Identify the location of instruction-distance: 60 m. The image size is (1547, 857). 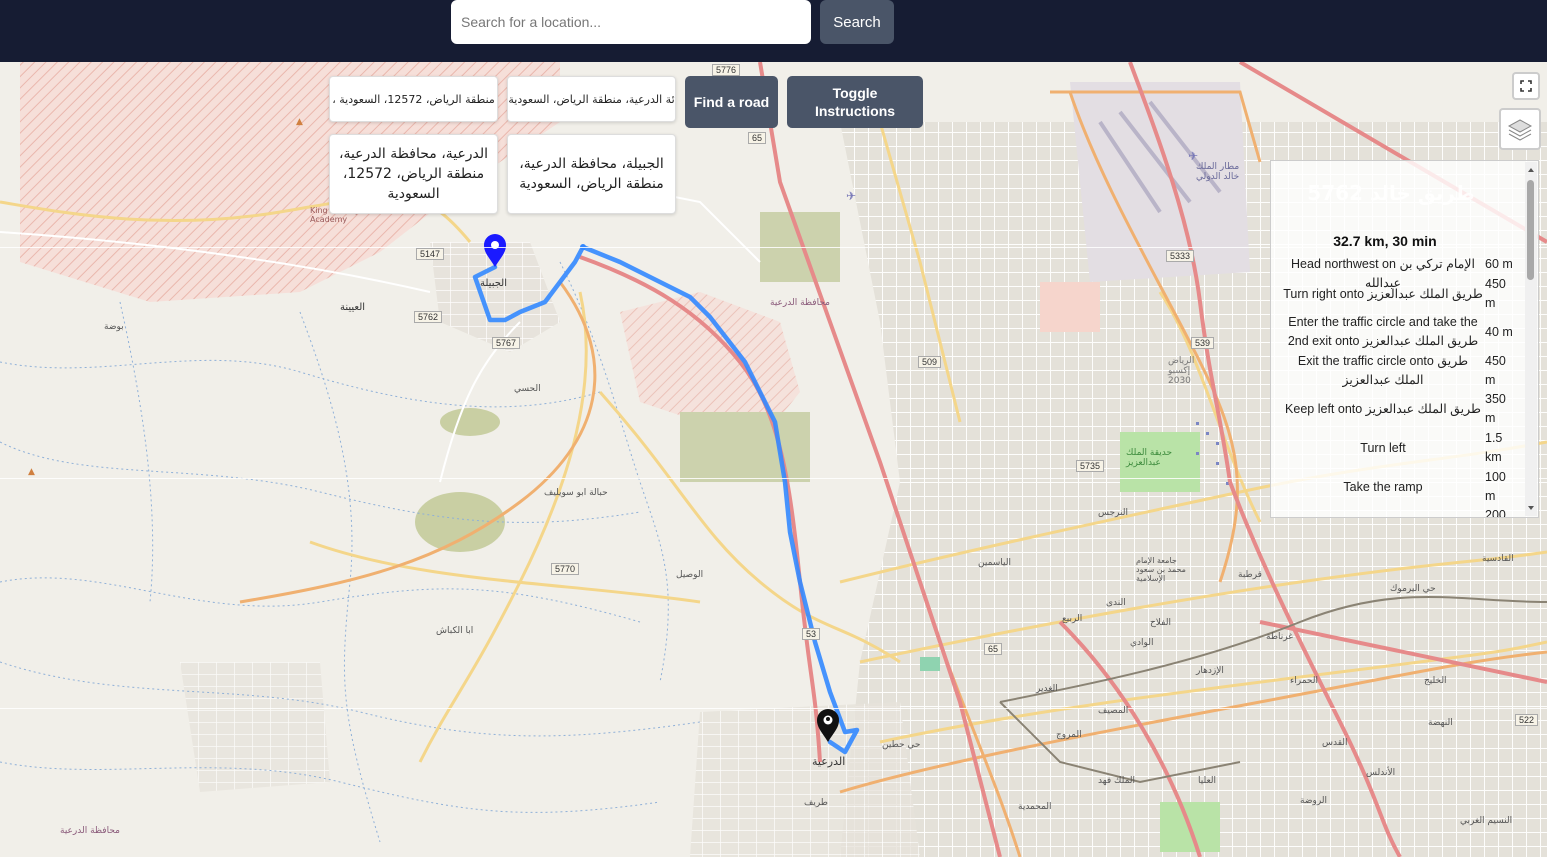
(1499, 264).